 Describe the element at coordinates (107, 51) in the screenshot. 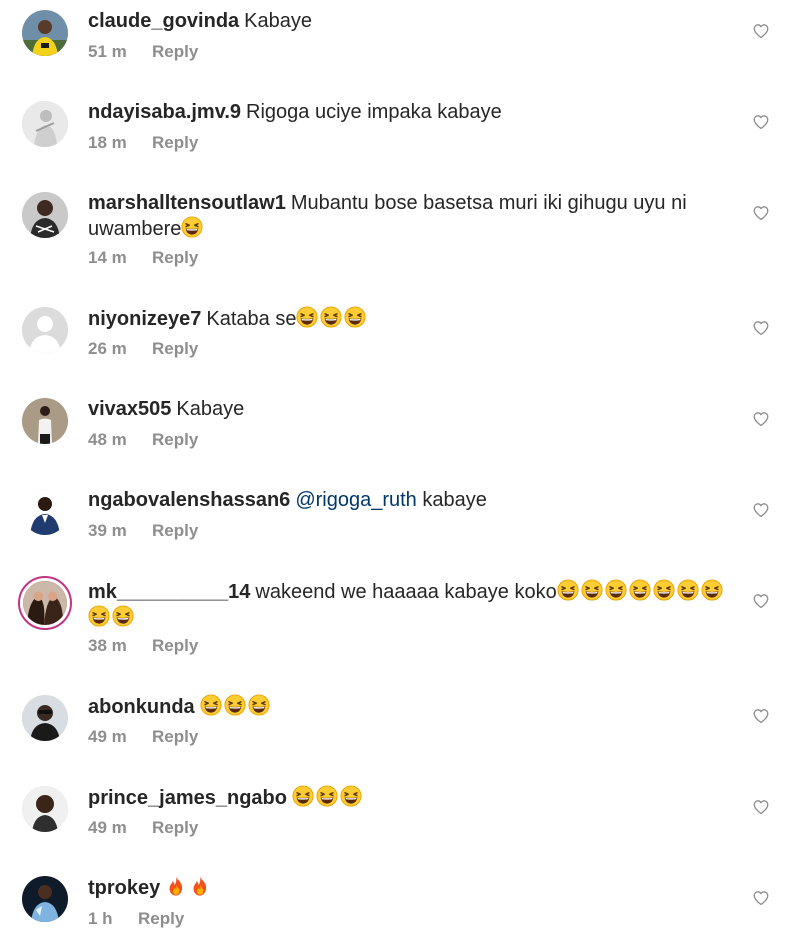

I see `comment-time: 51 m` at that location.